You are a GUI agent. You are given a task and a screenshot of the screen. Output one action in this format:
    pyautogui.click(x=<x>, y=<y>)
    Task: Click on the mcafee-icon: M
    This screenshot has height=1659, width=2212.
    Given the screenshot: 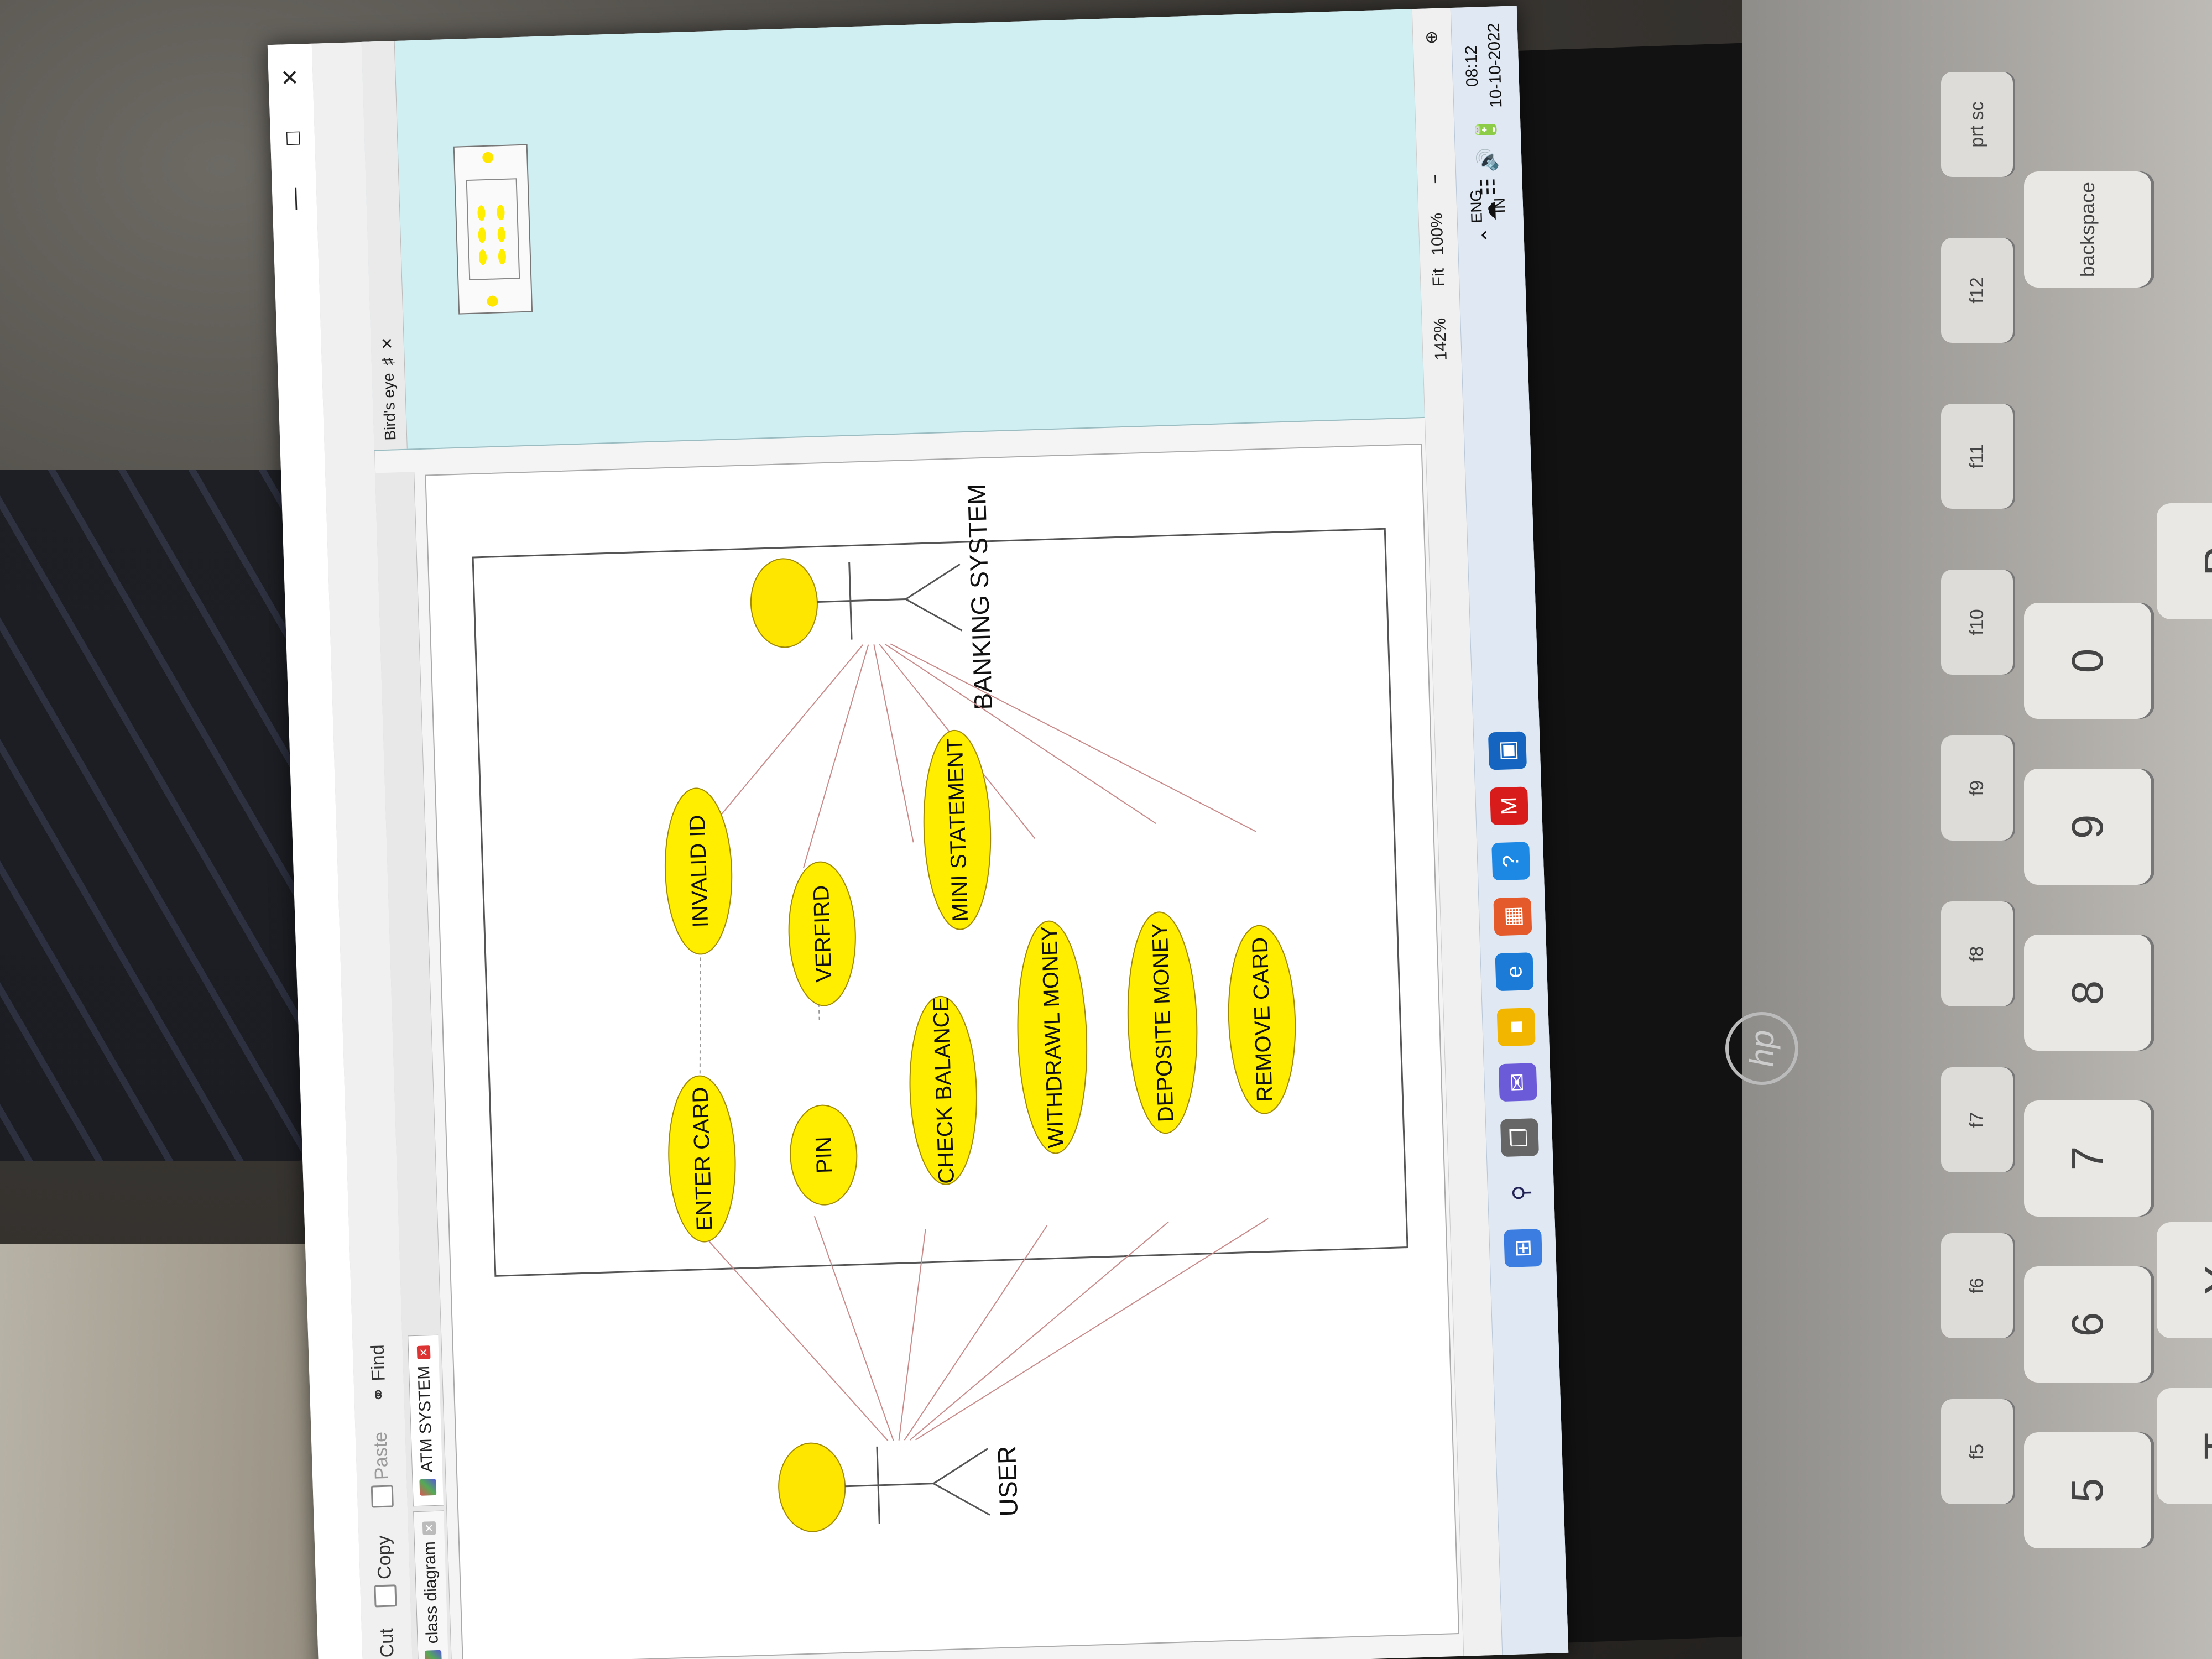 What is the action you would take?
    pyautogui.click(x=1510, y=806)
    